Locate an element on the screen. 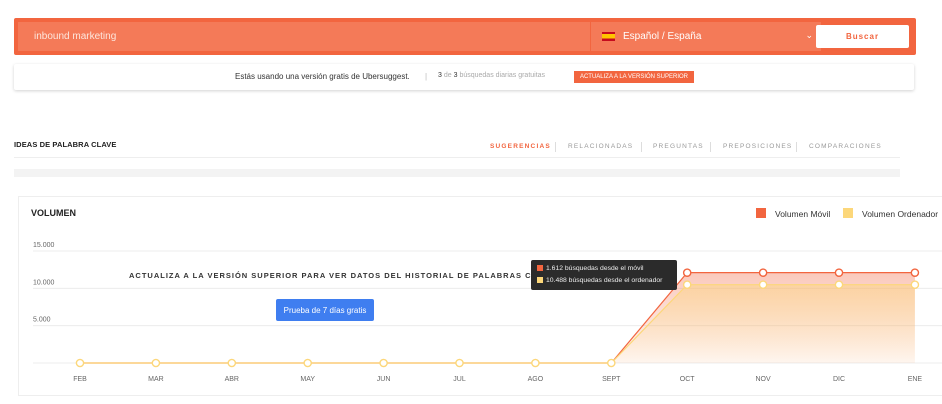 Image resolution: width=942 pixels, height=404 pixels. x-tick-label: FEB is located at coordinates (80, 379).